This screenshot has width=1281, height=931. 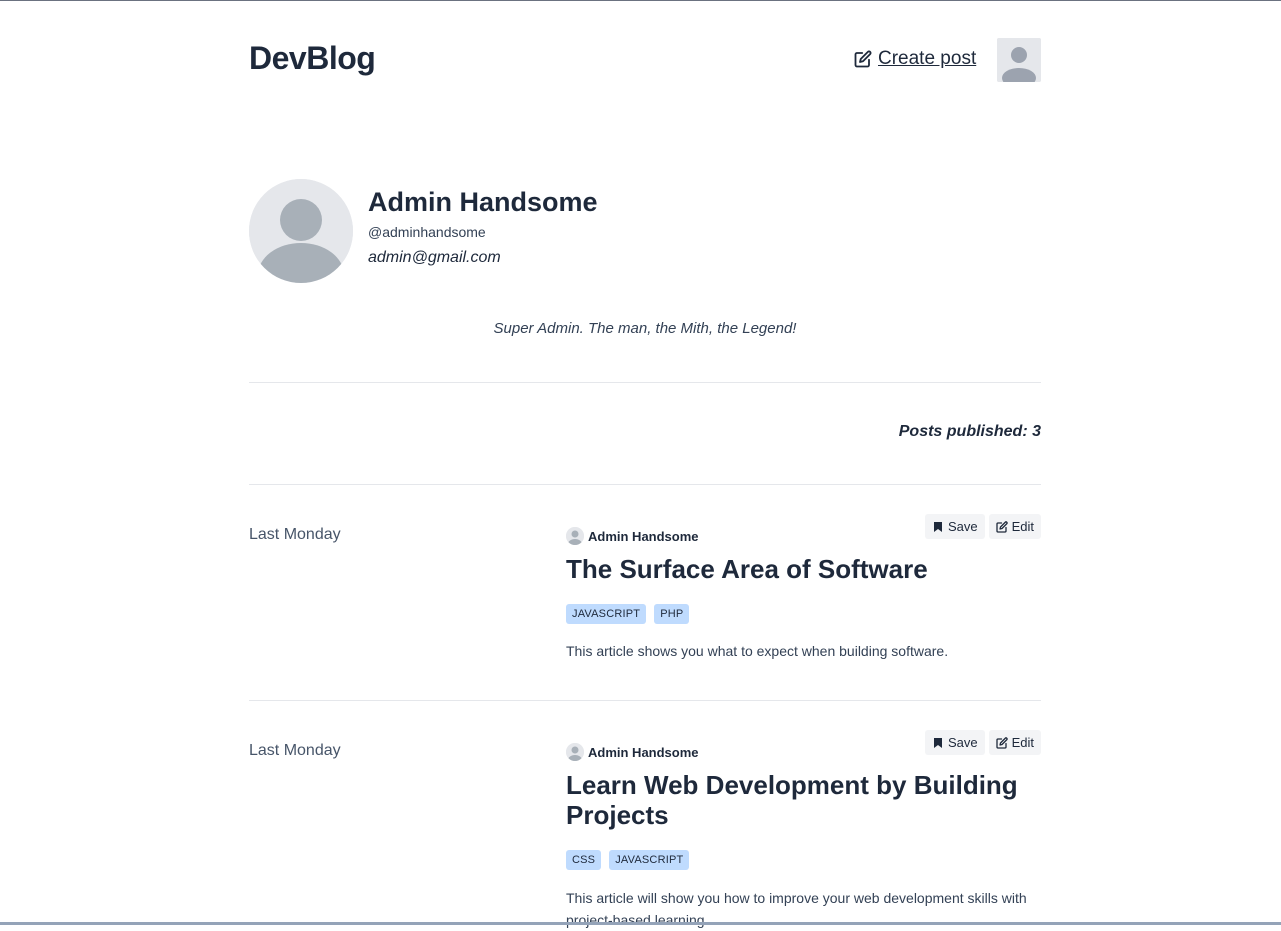 I want to click on post-tags: CSS JAVASCRIPT, so click(x=628, y=860).